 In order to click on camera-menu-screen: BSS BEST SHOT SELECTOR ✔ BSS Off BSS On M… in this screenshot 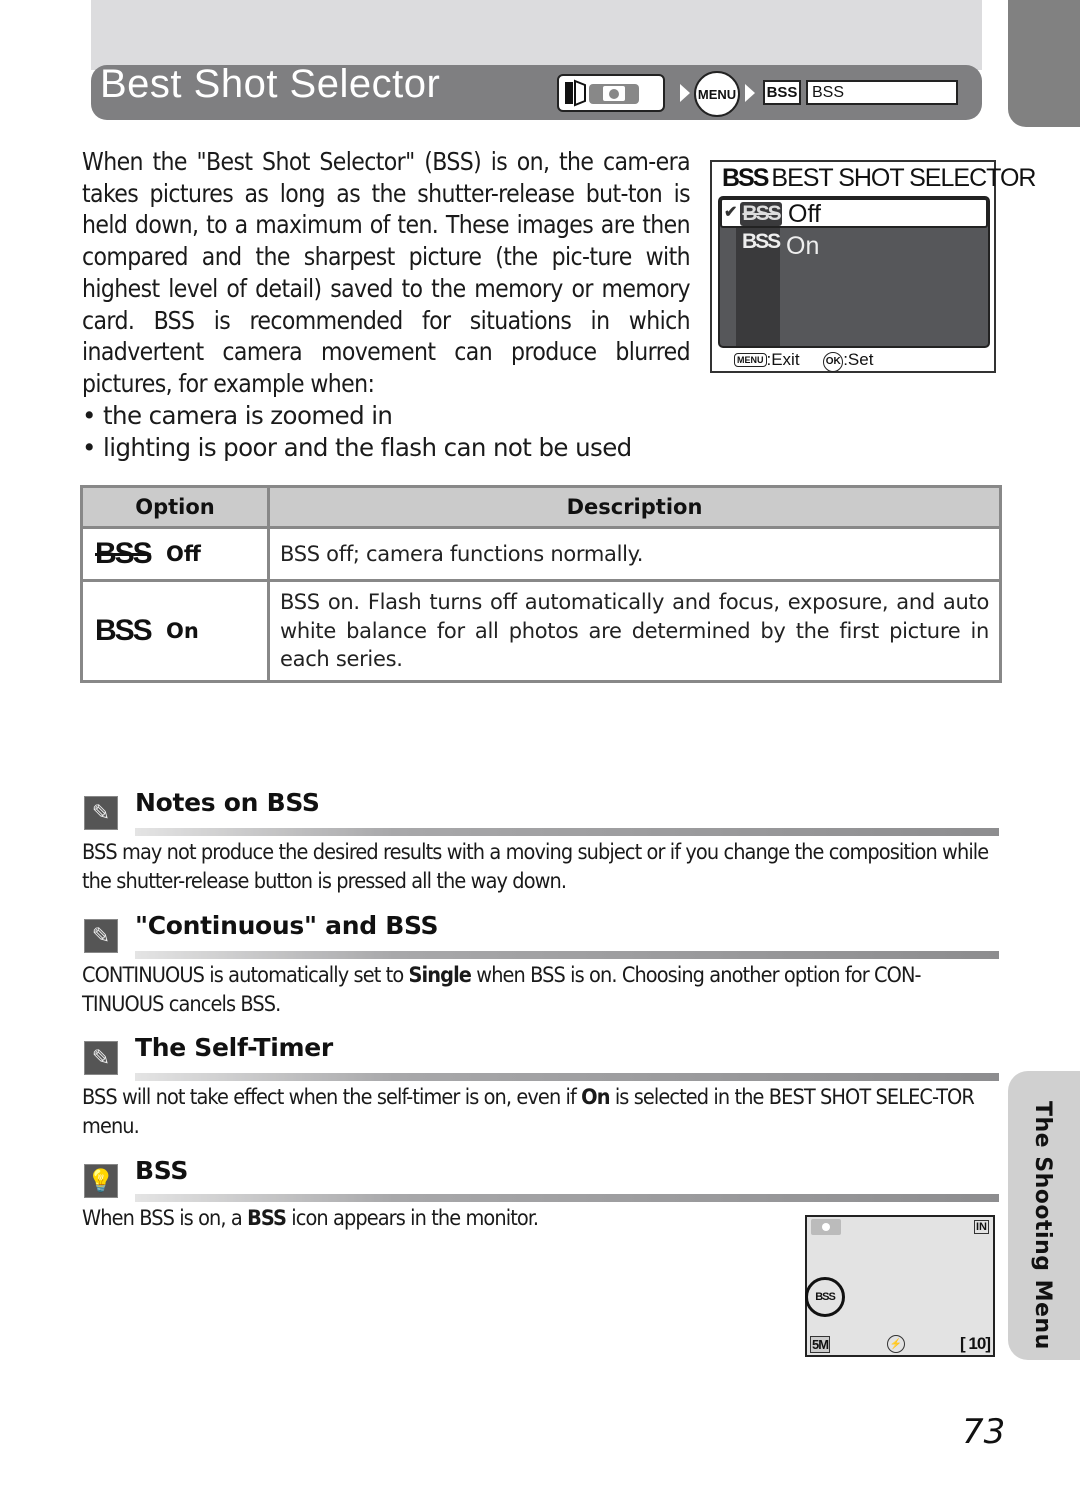, I will do `click(873, 266)`.